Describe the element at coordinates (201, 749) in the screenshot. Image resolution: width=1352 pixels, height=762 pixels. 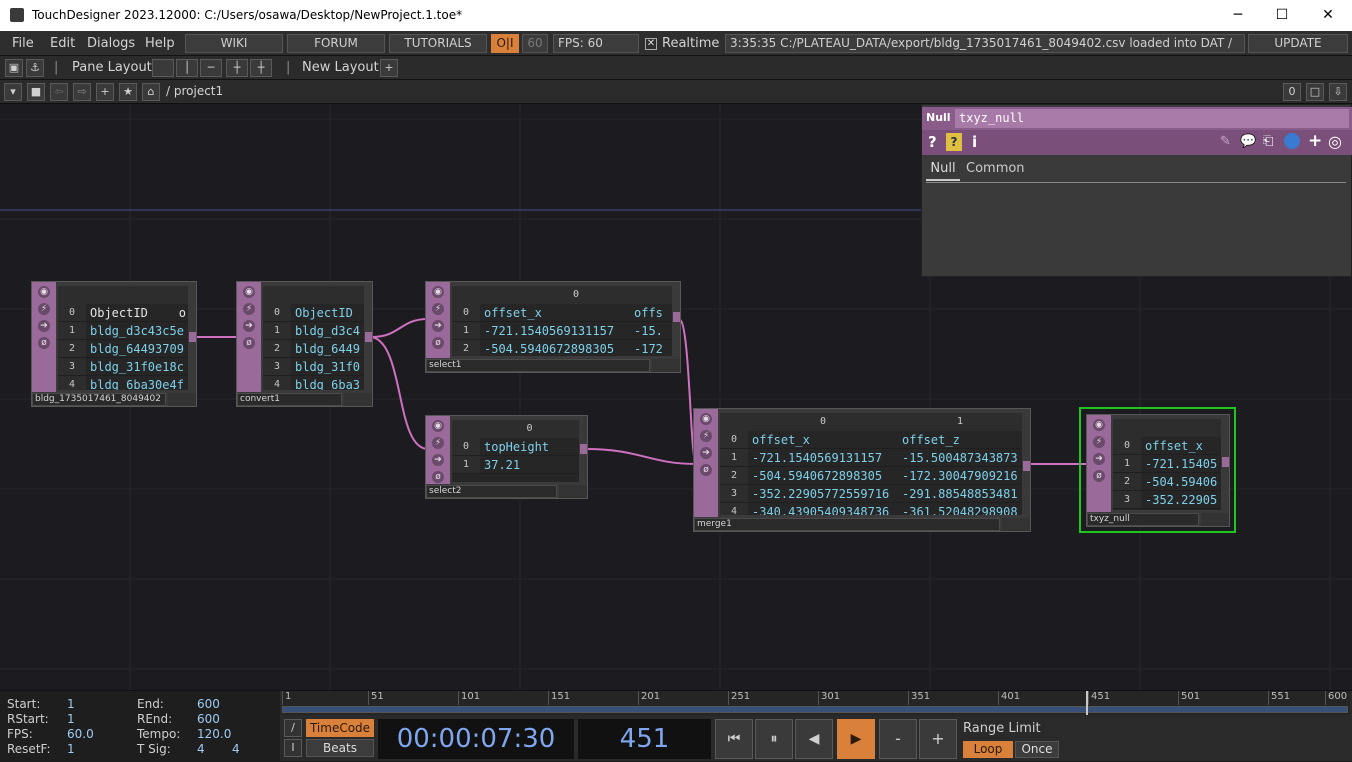
I see `tsig-numerator: 4` at that location.